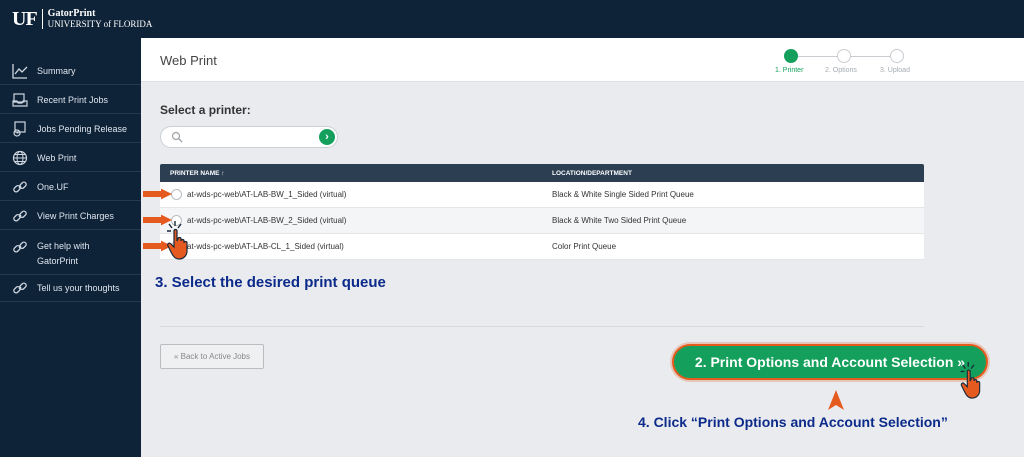 The width and height of the screenshot is (1024, 457). I want to click on uf-logo: UF GatorPrint UNIVERSITY of FLORIDA, so click(82, 19).